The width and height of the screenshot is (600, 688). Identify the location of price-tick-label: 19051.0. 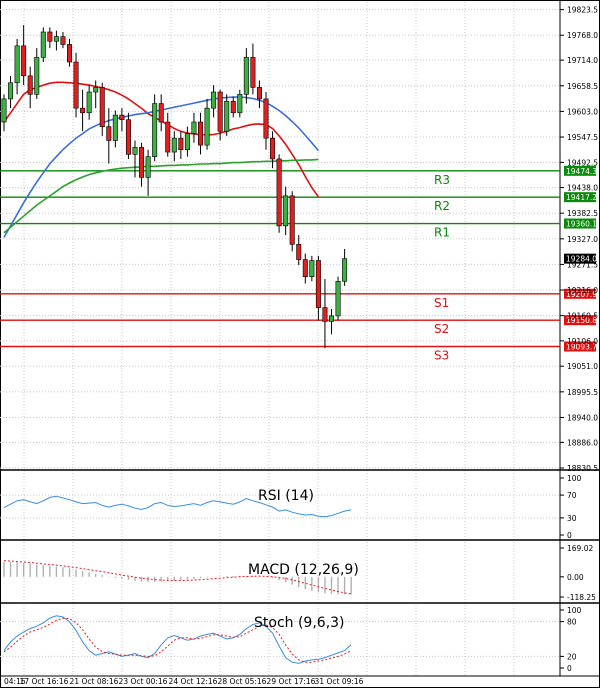
(582, 366).